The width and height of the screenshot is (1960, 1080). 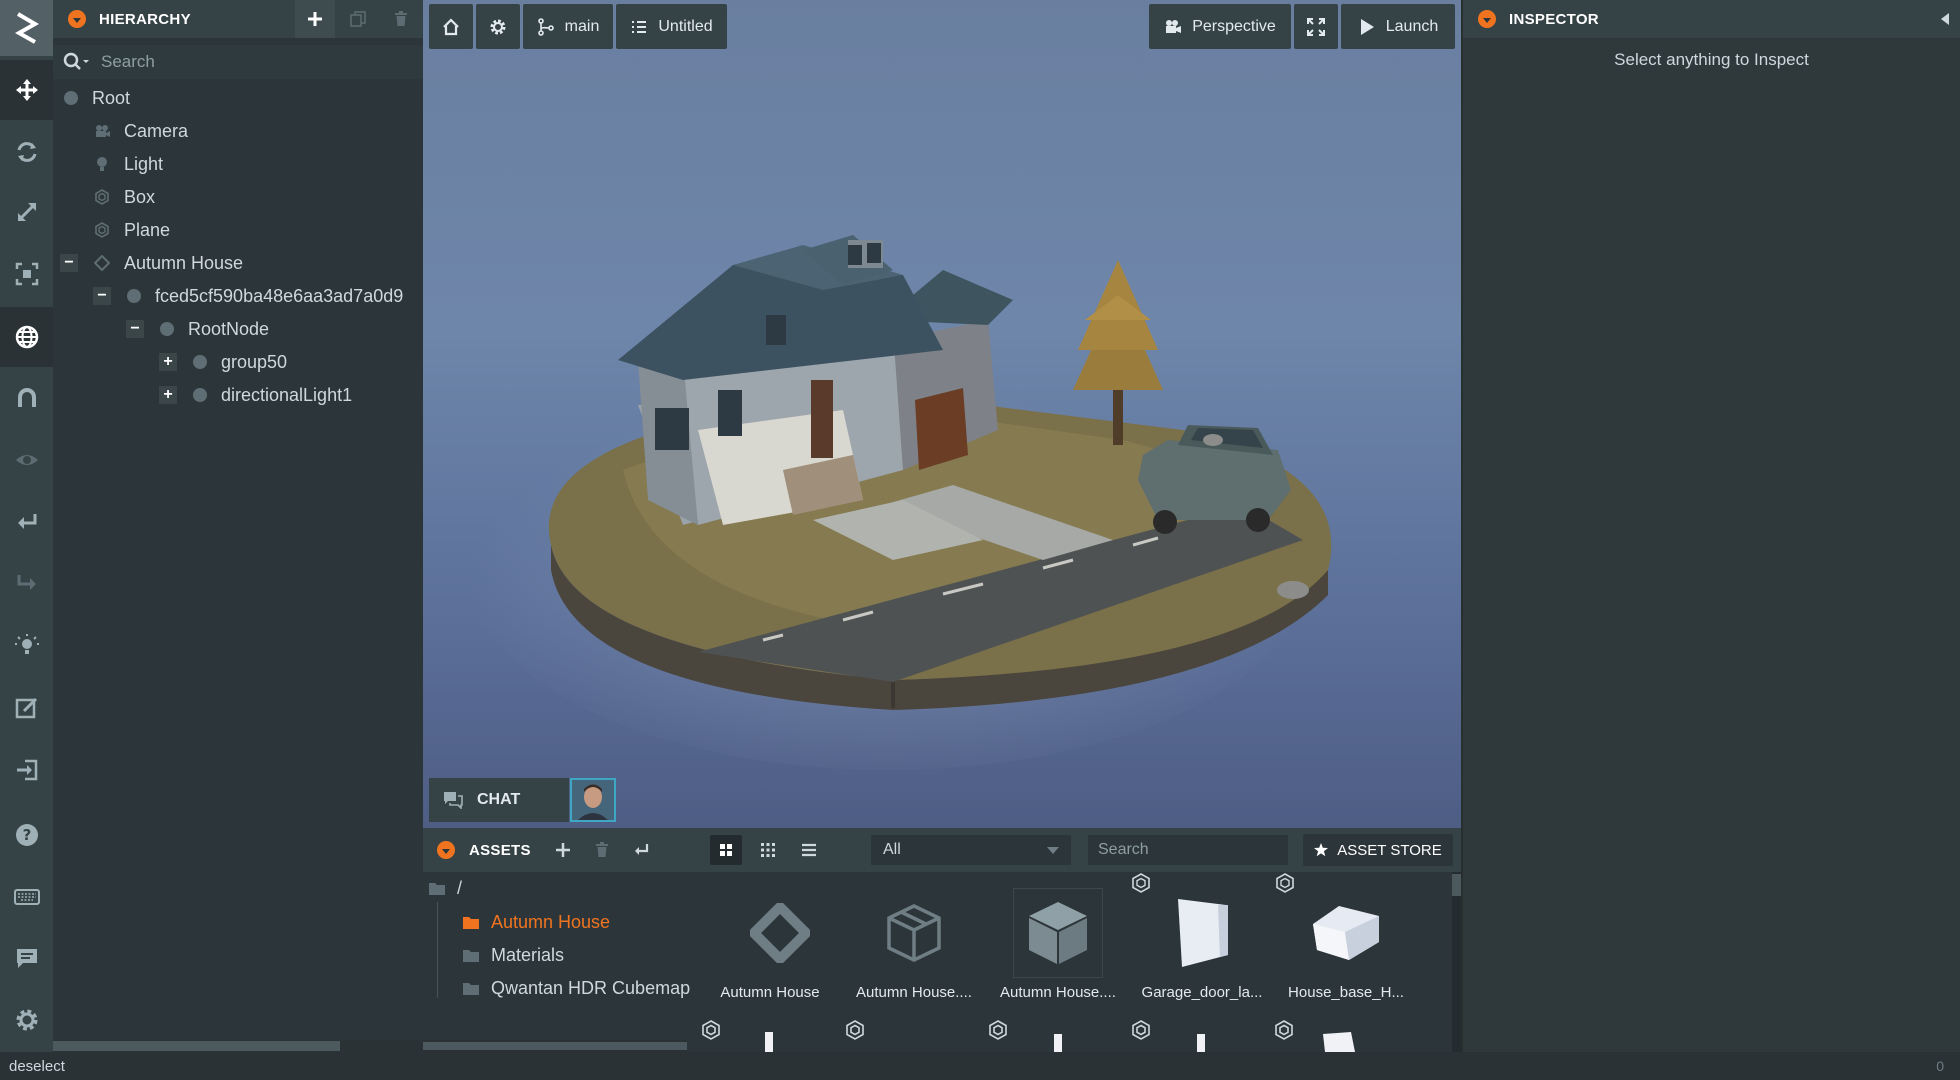 I want to click on tree-item-autumn-house: Autumn House, so click(x=168, y=263).